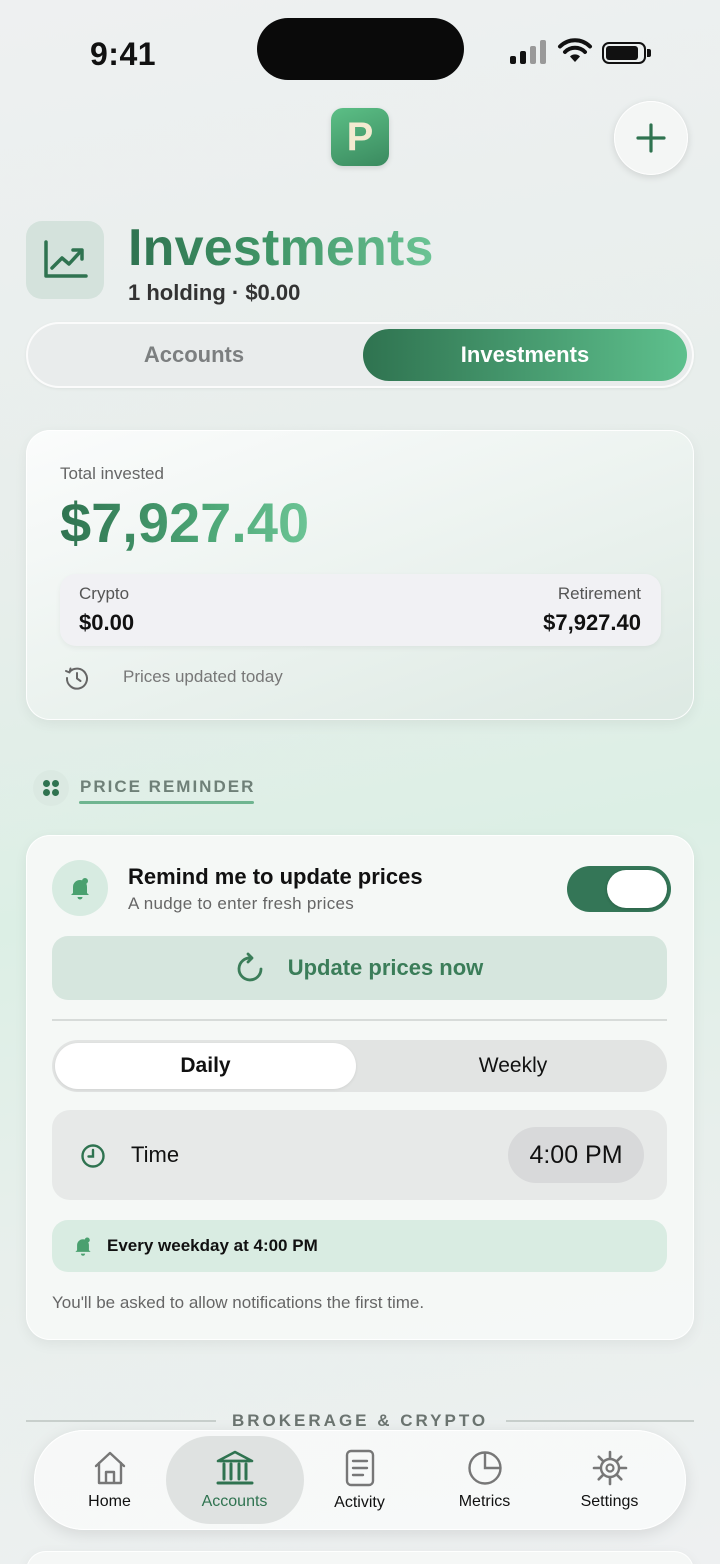  What do you see at coordinates (484, 1501) in the screenshot?
I see `tab-metrics-label: Metrics` at bounding box center [484, 1501].